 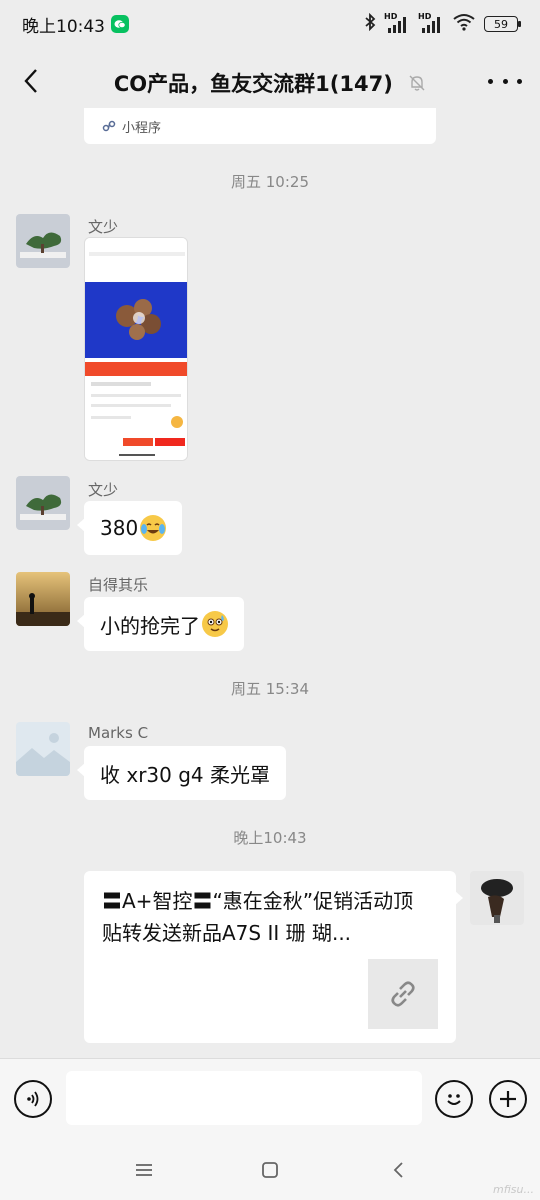 What do you see at coordinates (119, 528) in the screenshot?
I see `message-text: 380` at bounding box center [119, 528].